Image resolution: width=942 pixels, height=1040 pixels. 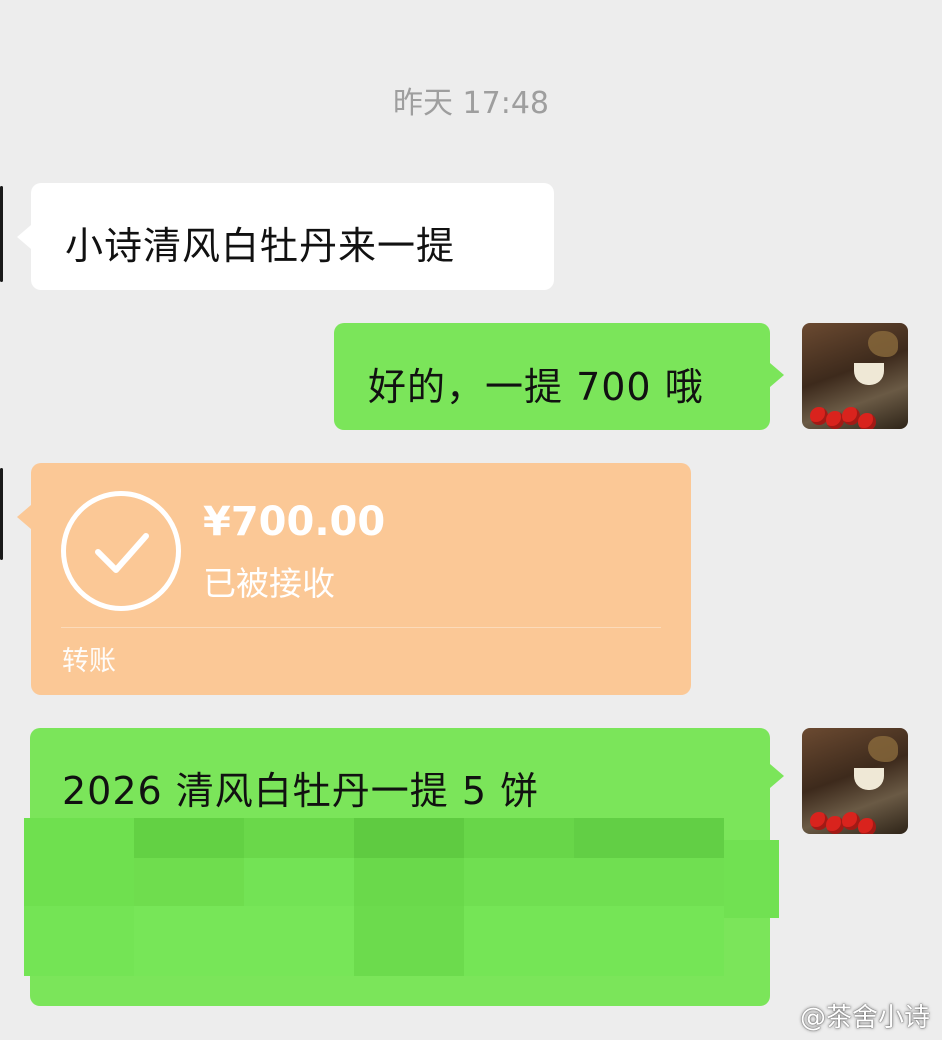 What do you see at coordinates (269, 583) in the screenshot?
I see `transfer-status: 已被接收` at bounding box center [269, 583].